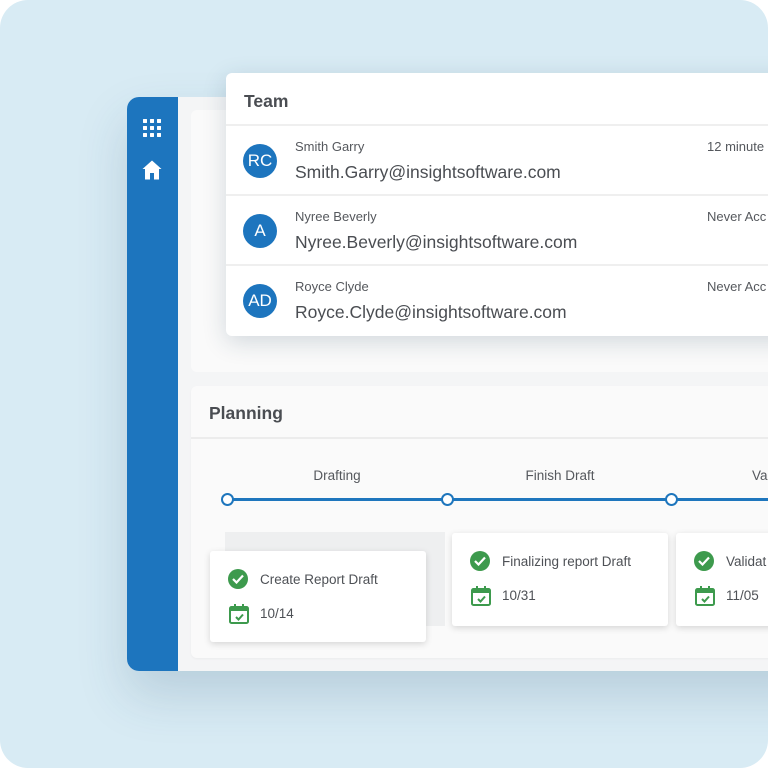 The height and width of the screenshot is (768, 768). What do you see at coordinates (260, 161) in the screenshot?
I see `avatar: RC` at bounding box center [260, 161].